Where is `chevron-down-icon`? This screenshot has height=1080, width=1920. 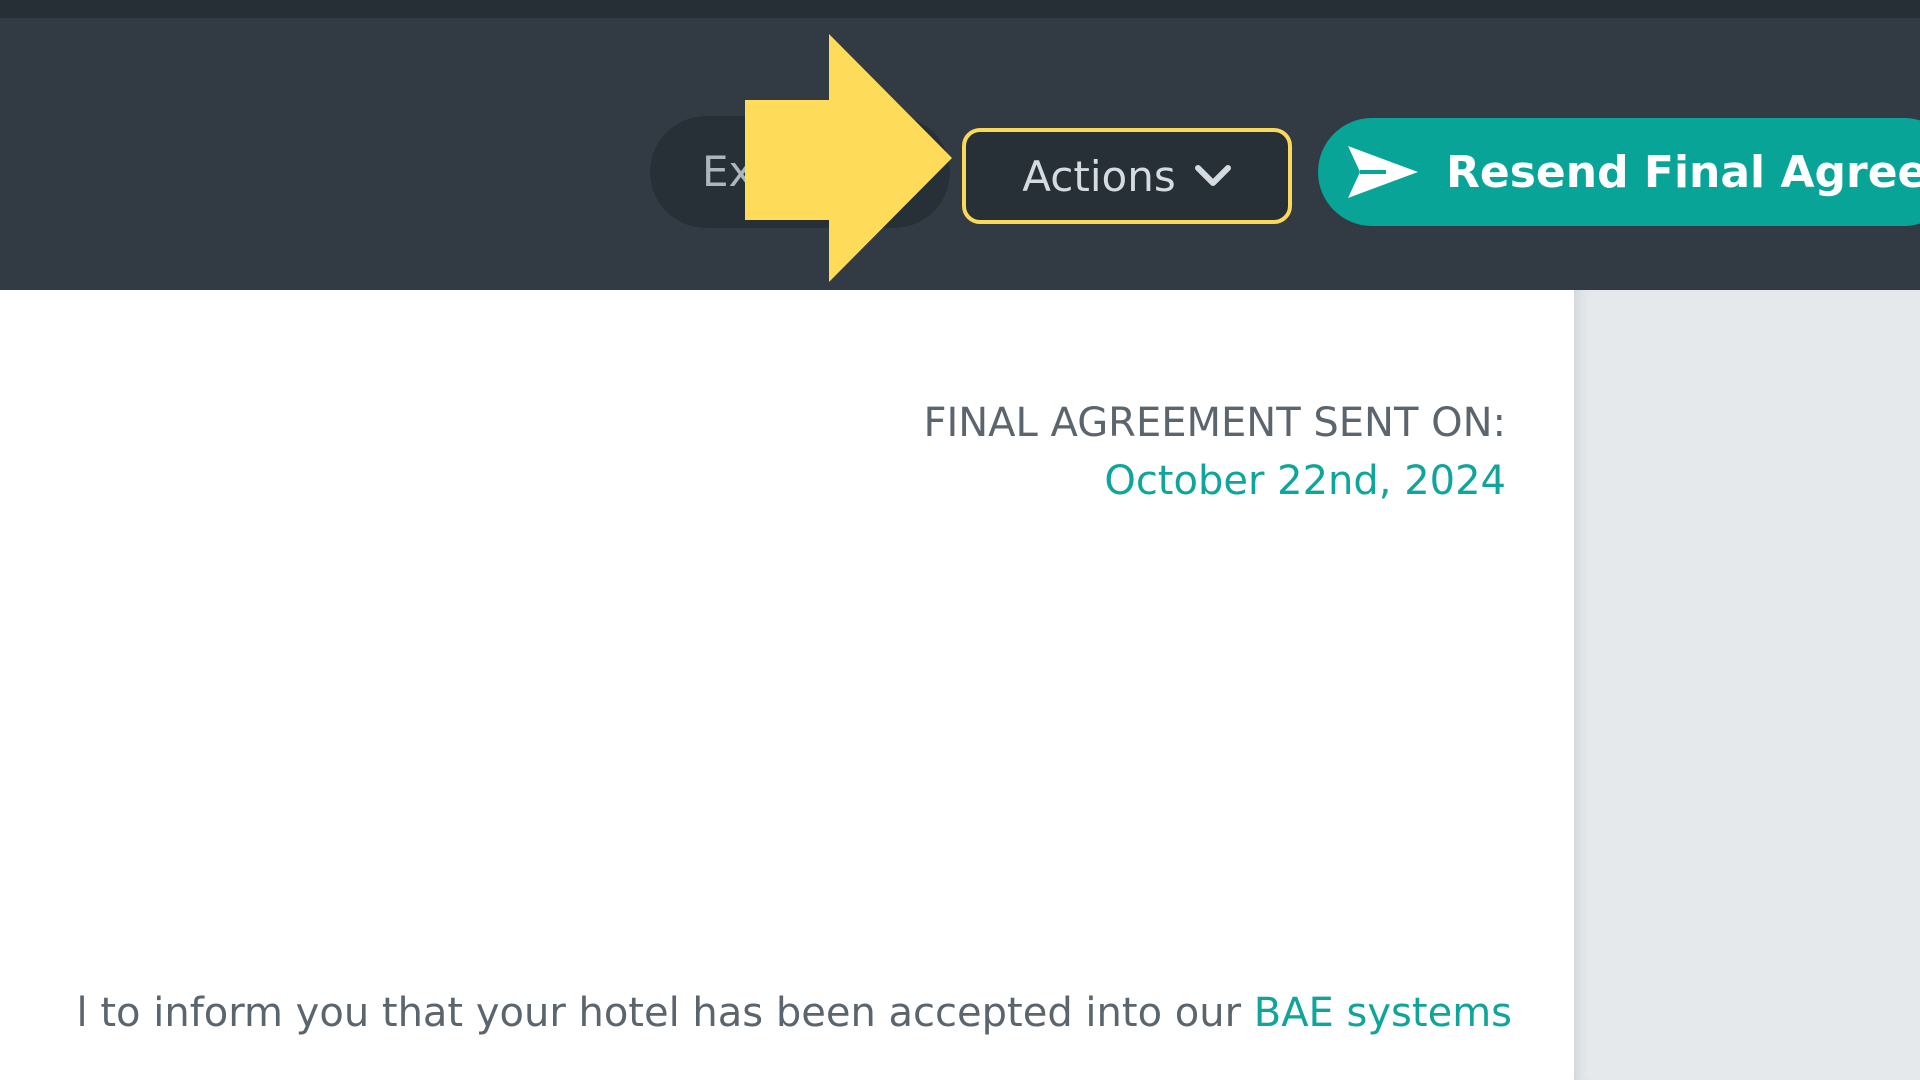 chevron-down-icon is located at coordinates (1212, 175).